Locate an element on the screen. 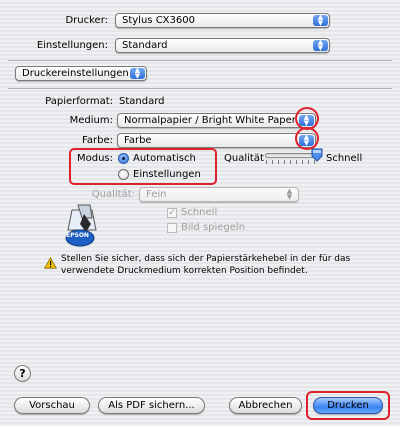 Image resolution: width=400 pixels, height=426 pixels. warning-icon is located at coordinates (50, 263).